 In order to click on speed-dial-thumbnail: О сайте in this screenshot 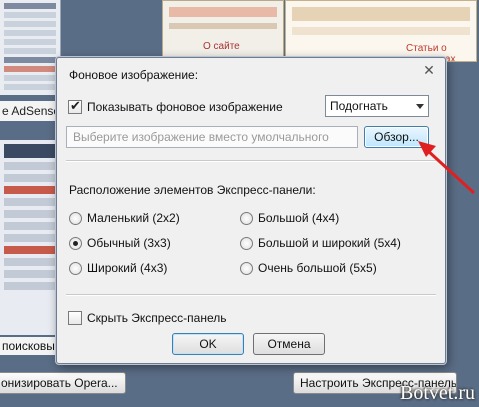, I will do `click(223, 31)`.